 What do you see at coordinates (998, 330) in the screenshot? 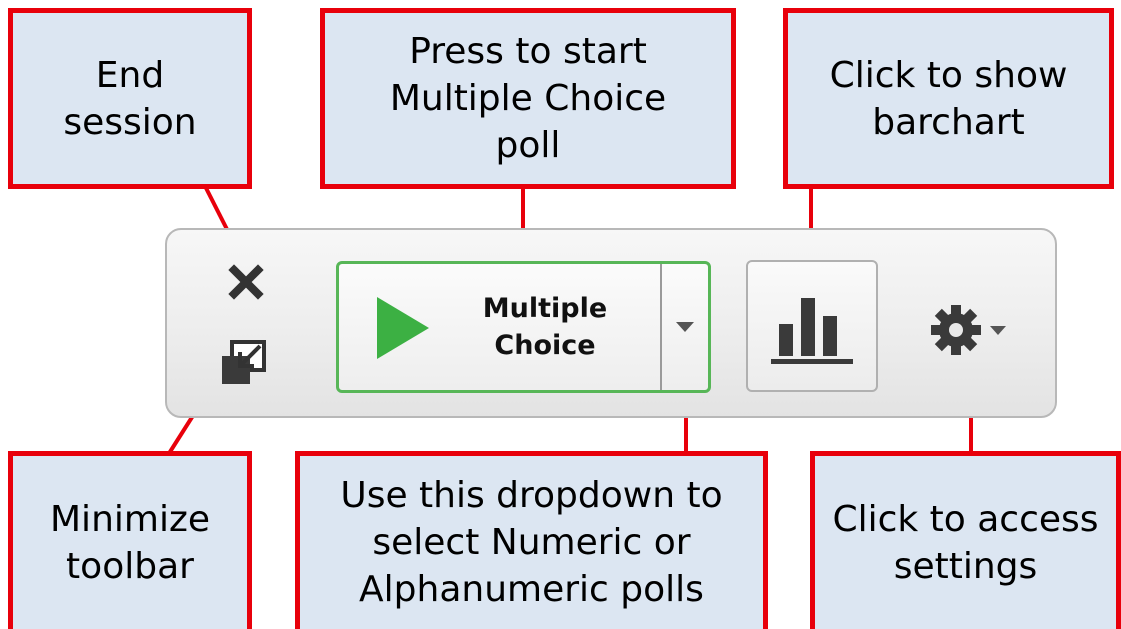
I see `settings-chevron-down-icon` at bounding box center [998, 330].